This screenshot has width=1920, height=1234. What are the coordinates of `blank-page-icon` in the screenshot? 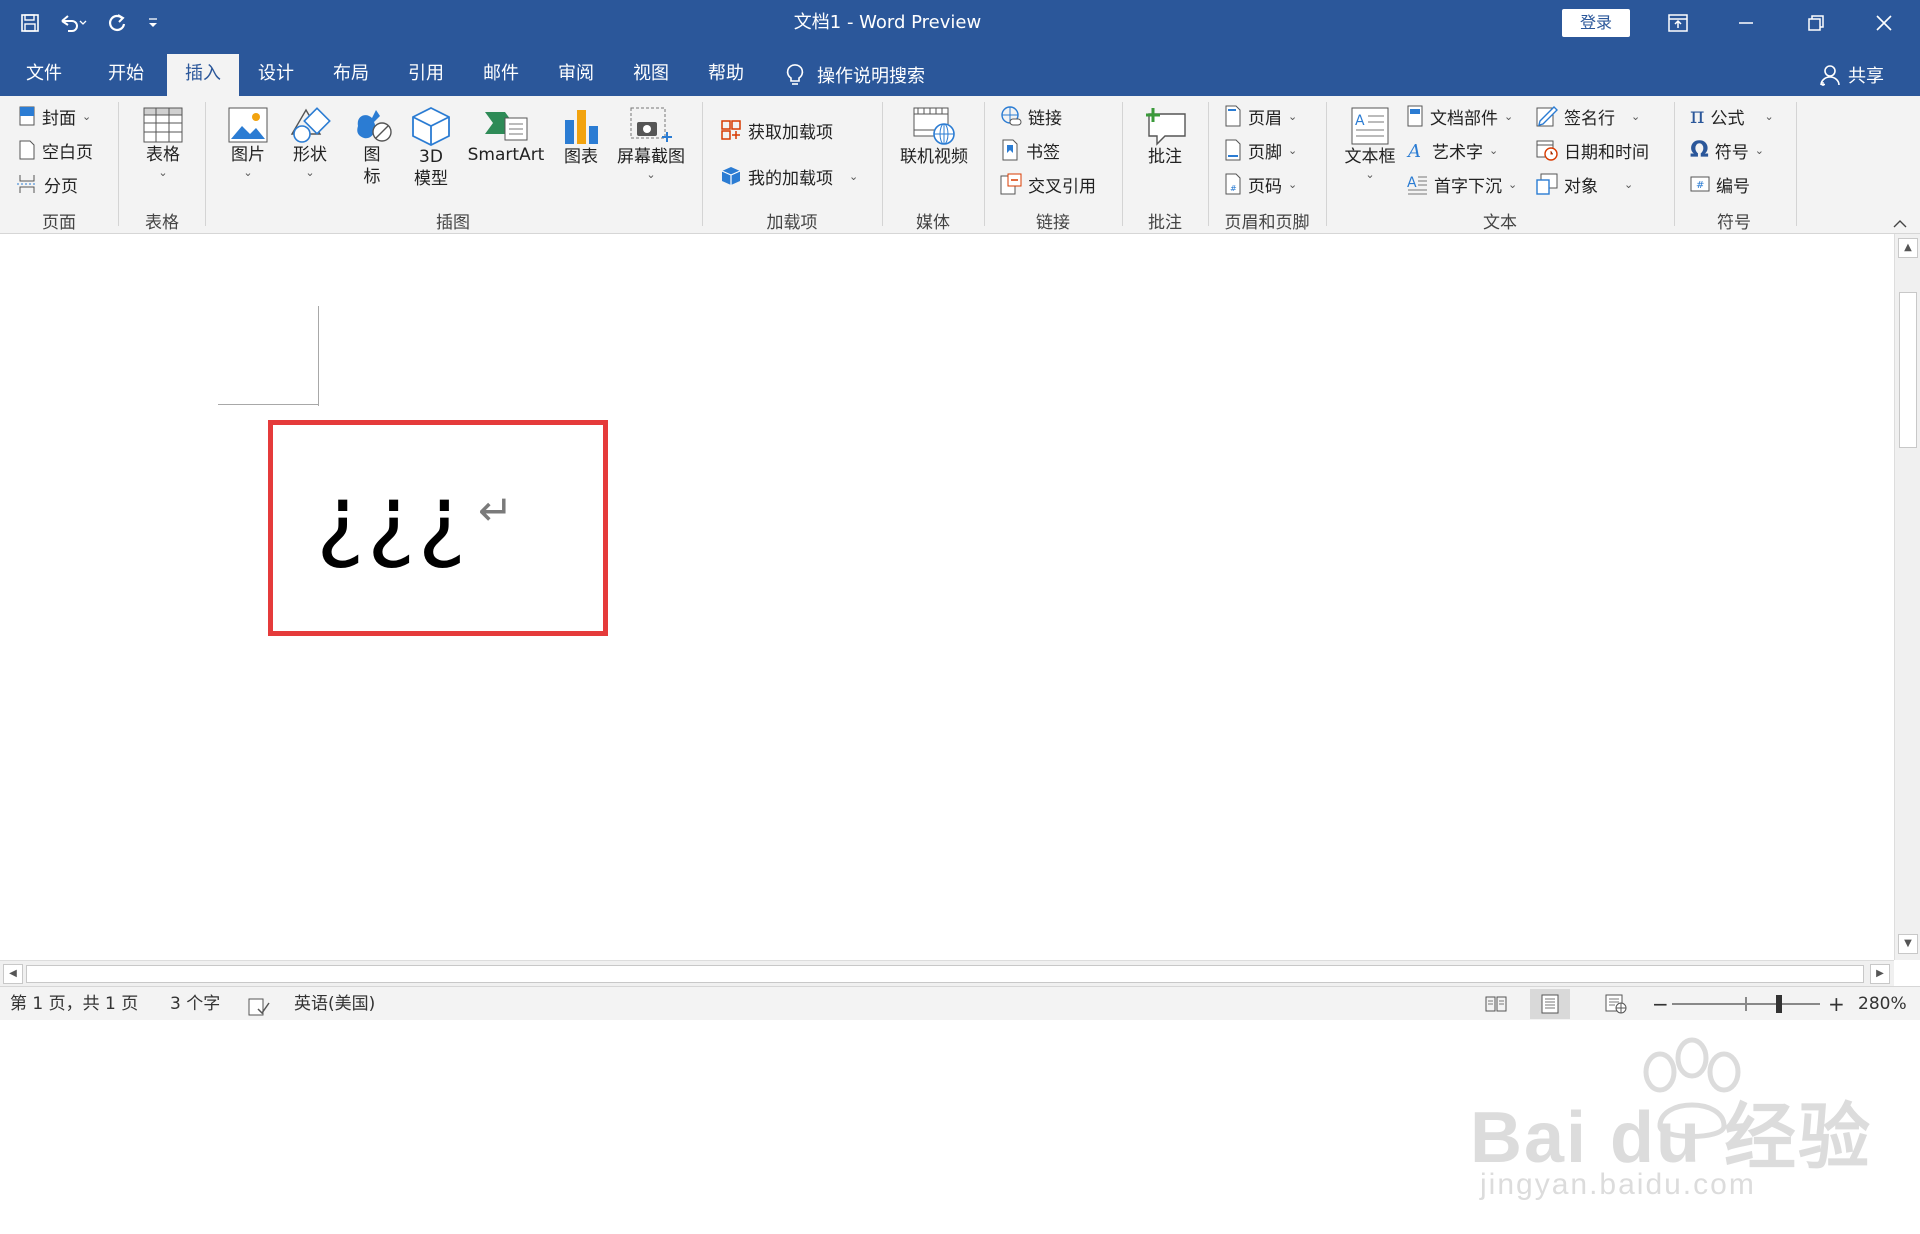 It's located at (27, 150).